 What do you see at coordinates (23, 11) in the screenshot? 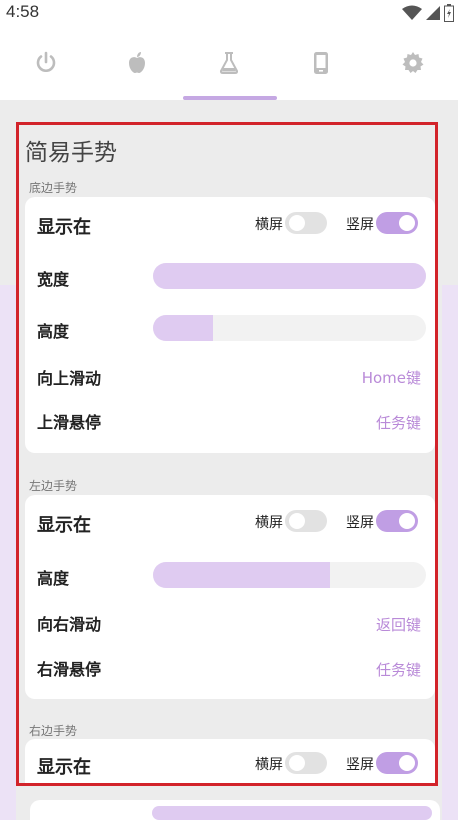
I see `status-time: 4:58` at bounding box center [23, 11].